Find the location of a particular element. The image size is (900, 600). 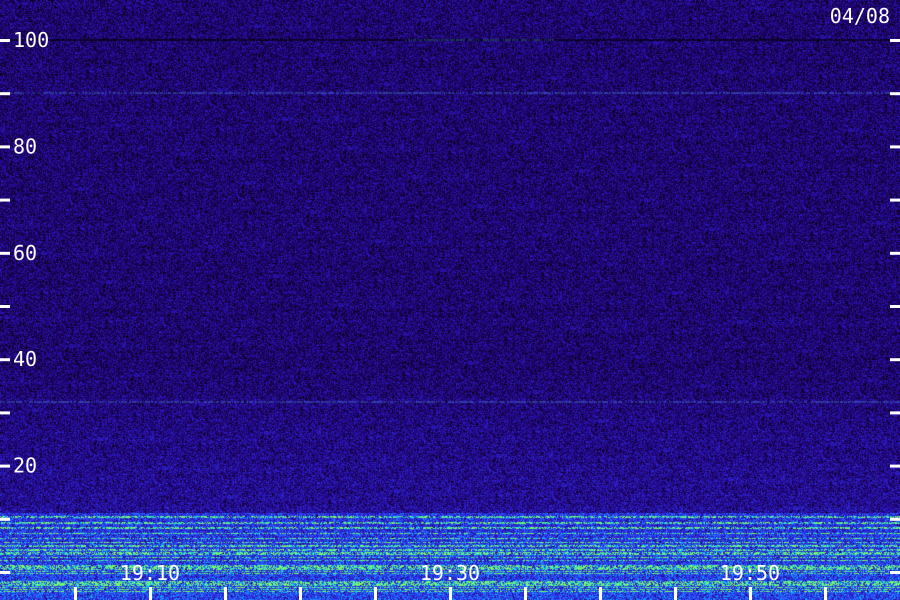

y-tick-label-100: 100 is located at coordinates (31, 40).